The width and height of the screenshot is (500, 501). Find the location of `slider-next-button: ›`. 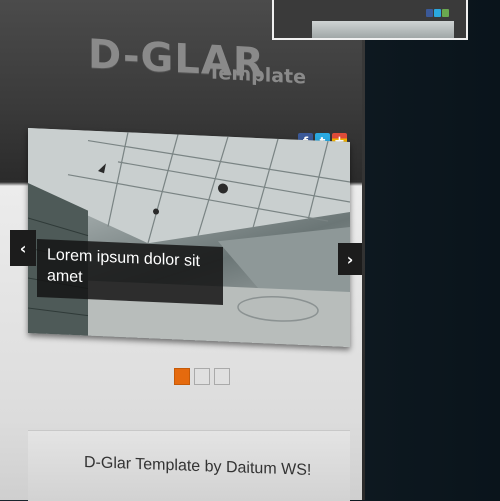

slider-next-button: › is located at coordinates (350, 259).